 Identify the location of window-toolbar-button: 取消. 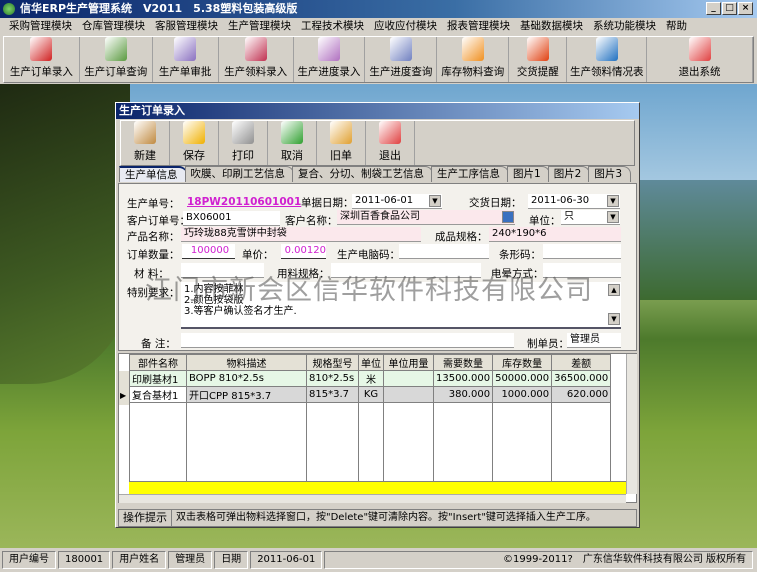
(292, 143).